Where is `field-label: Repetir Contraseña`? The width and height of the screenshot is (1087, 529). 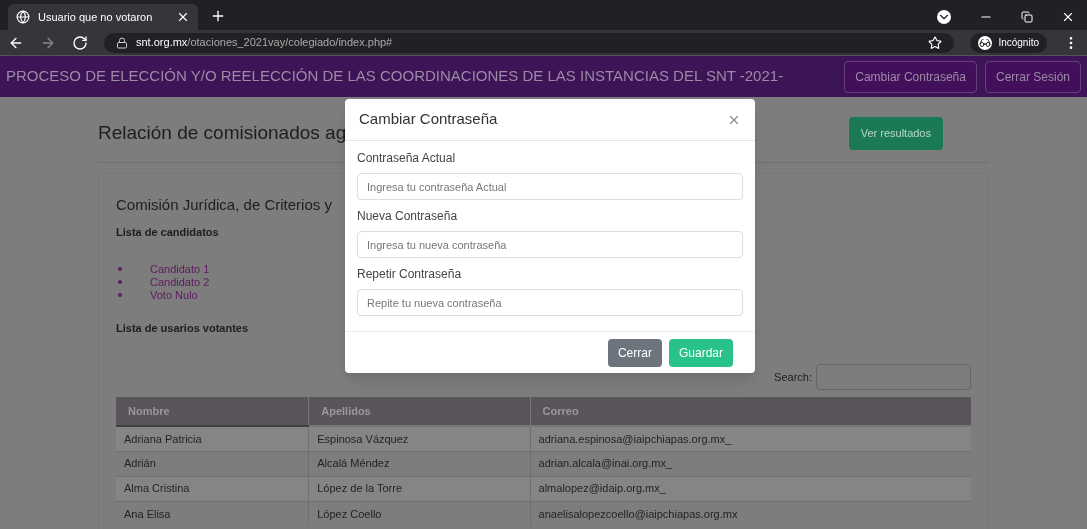 field-label: Repetir Contraseña is located at coordinates (410, 274).